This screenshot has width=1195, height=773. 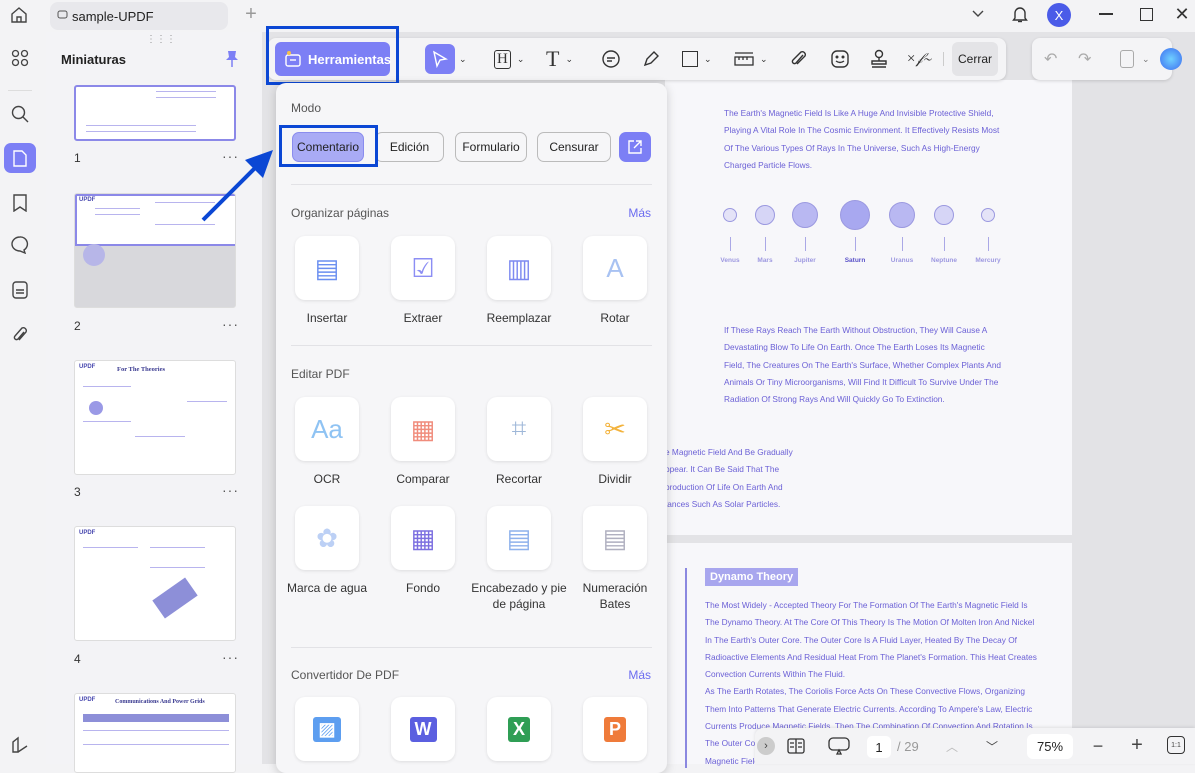 I want to click on comments-icon, so click(x=20, y=245).